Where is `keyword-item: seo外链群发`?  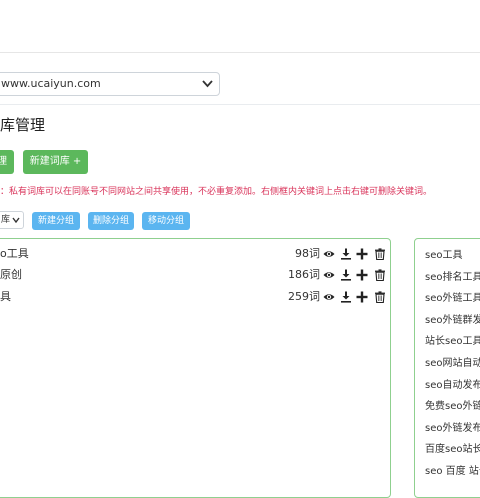 keyword-item: seo外链群发 is located at coordinates (452, 321).